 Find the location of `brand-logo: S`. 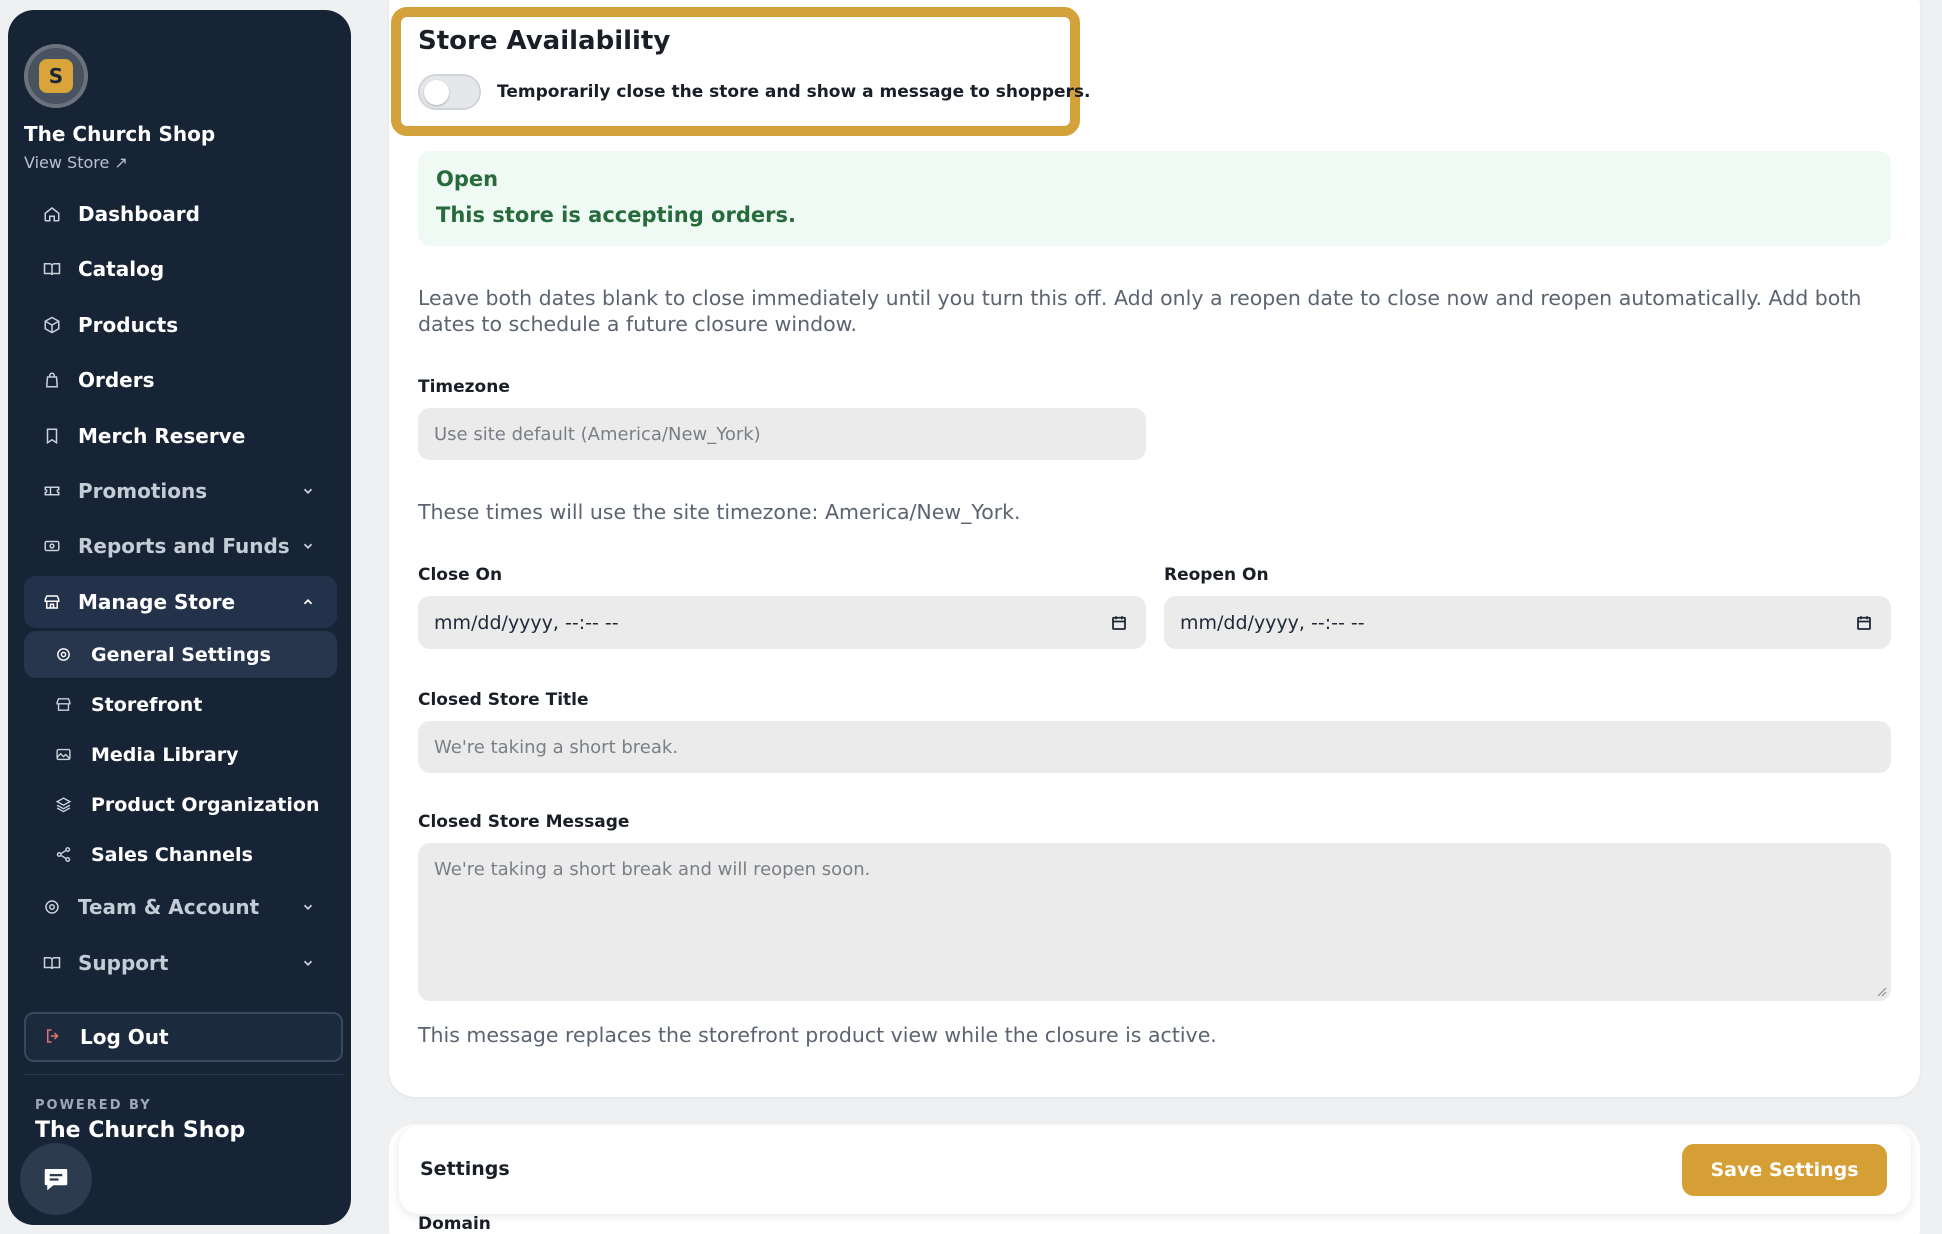

brand-logo: S is located at coordinates (56, 76).